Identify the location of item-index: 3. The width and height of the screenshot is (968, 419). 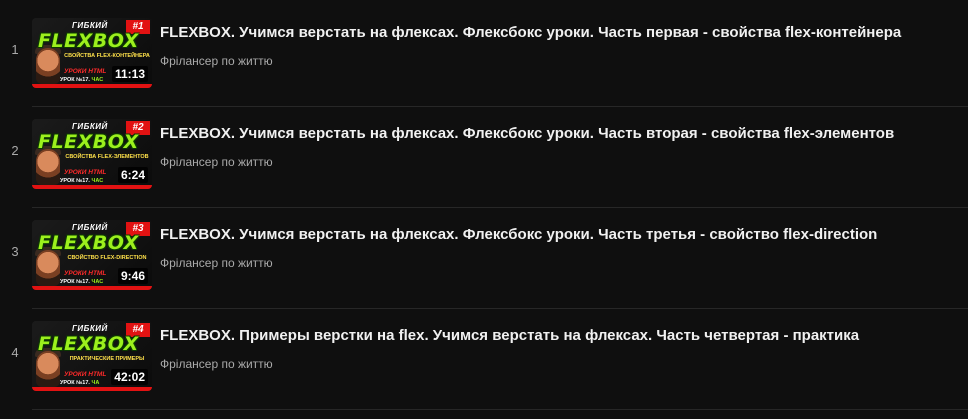
(15, 251).